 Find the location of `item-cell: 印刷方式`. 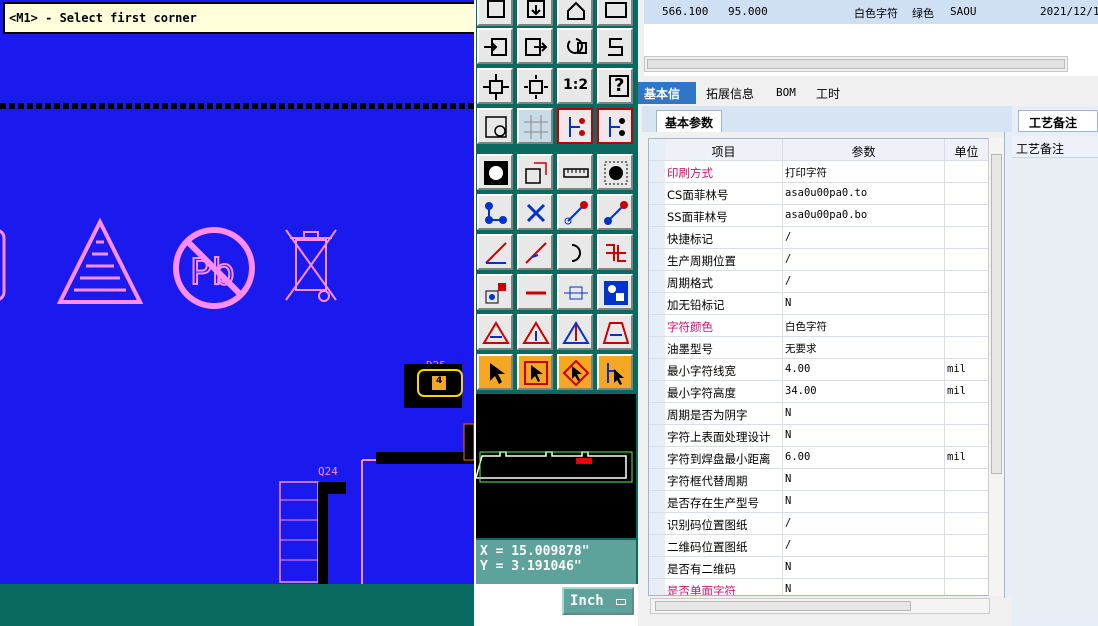

item-cell: 印刷方式 is located at coordinates (724, 172).